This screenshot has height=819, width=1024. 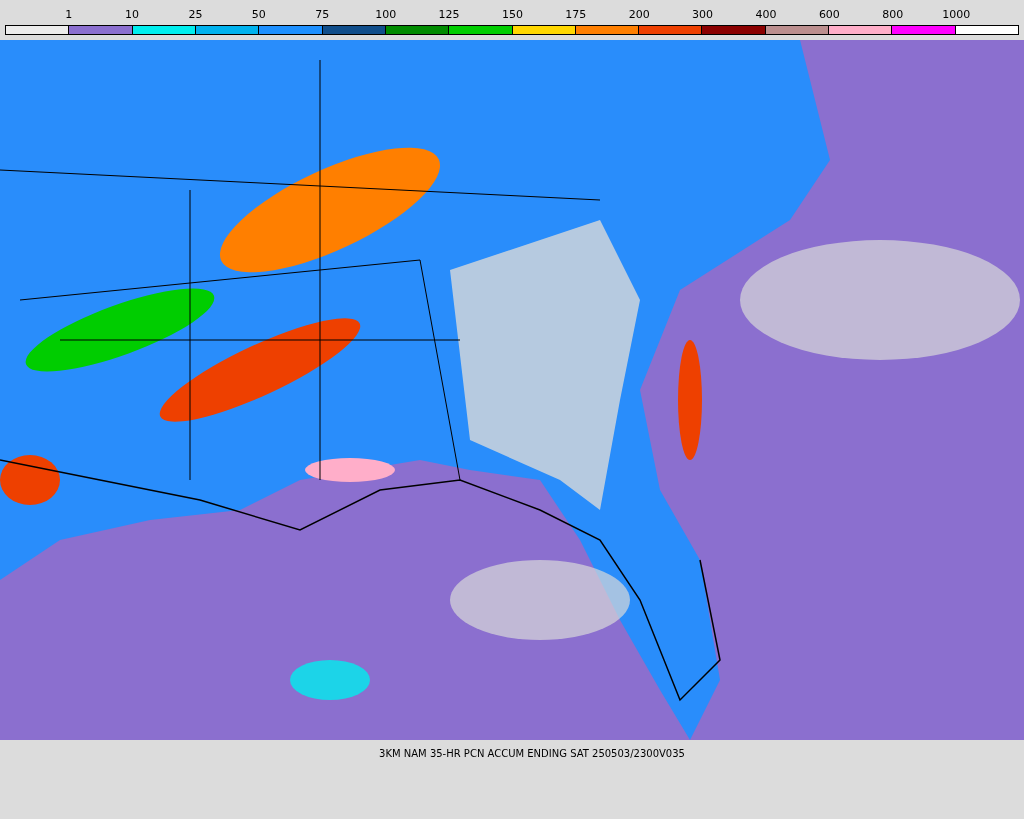 What do you see at coordinates (69, 15) in the screenshot?
I see `legend-label: 1` at bounding box center [69, 15].